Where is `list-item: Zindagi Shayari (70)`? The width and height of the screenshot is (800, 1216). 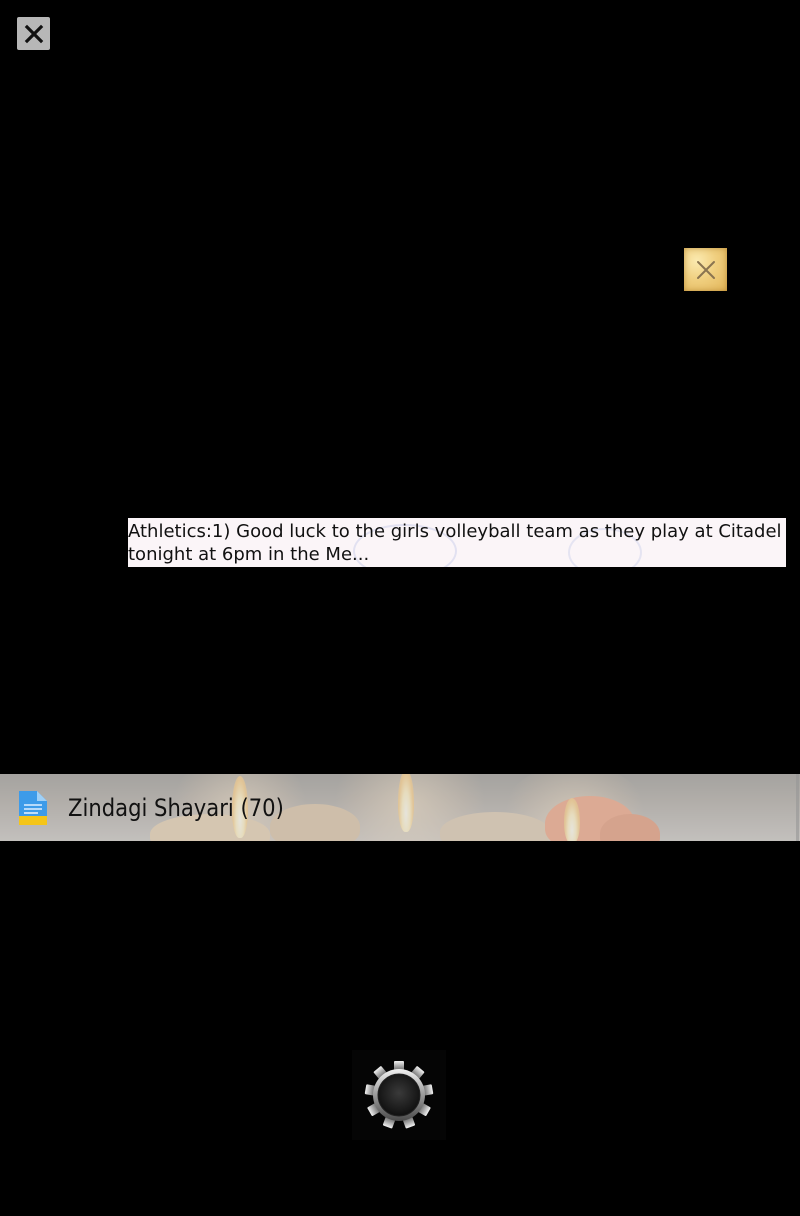
list-item: Zindagi Shayari (70) is located at coordinates (400, 807).